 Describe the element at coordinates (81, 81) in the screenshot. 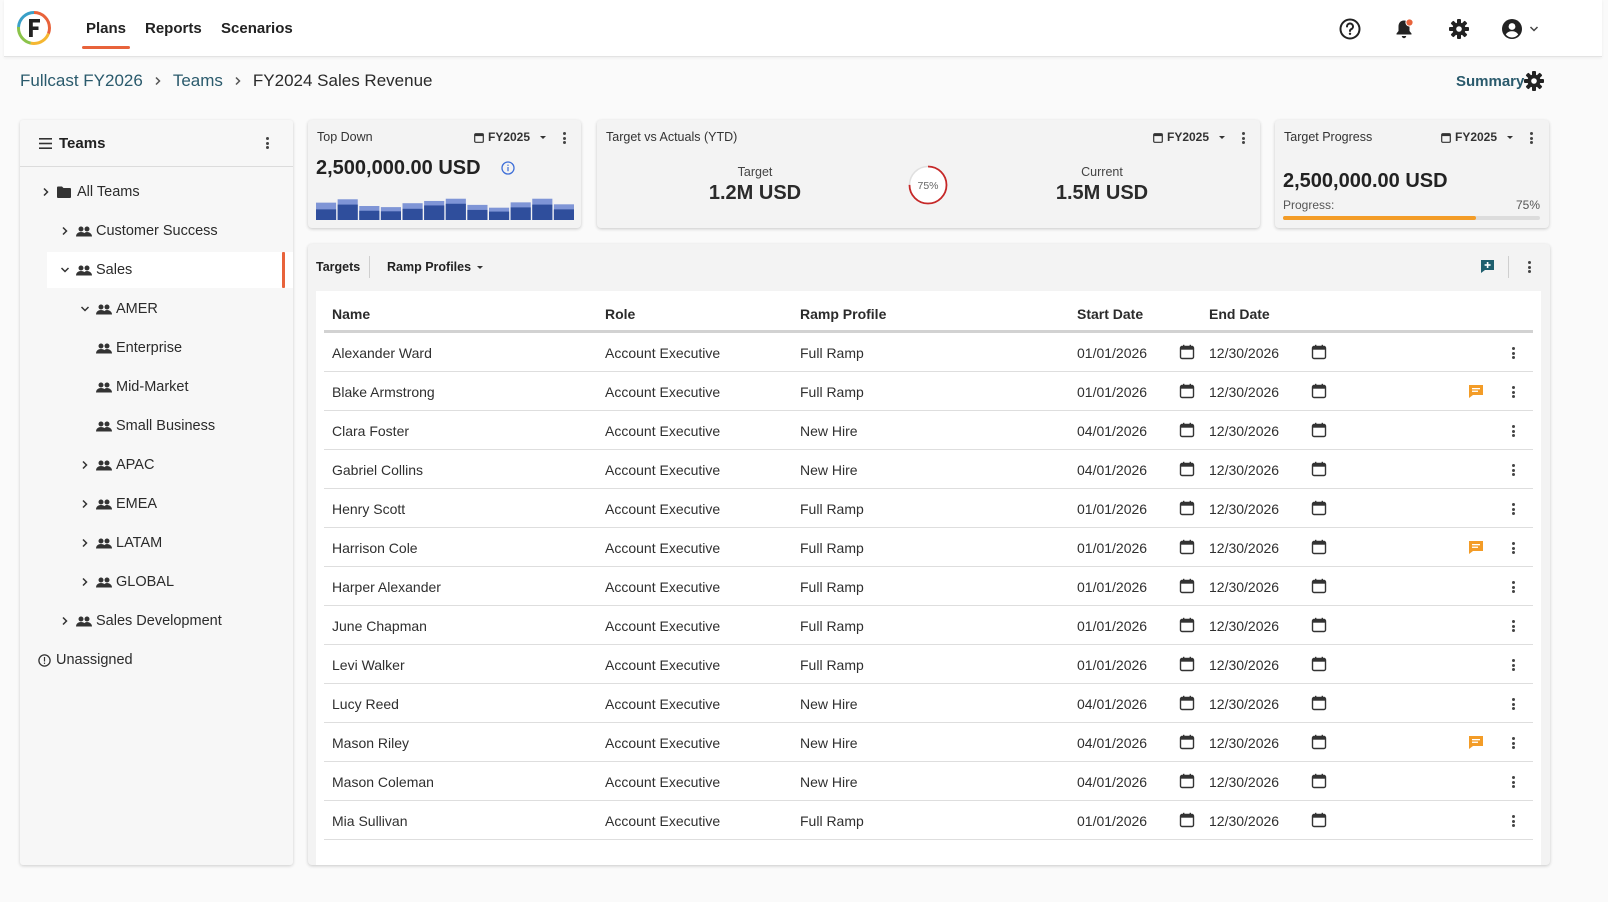

I see `breadcrumb-root: Fullcast FY2026` at that location.